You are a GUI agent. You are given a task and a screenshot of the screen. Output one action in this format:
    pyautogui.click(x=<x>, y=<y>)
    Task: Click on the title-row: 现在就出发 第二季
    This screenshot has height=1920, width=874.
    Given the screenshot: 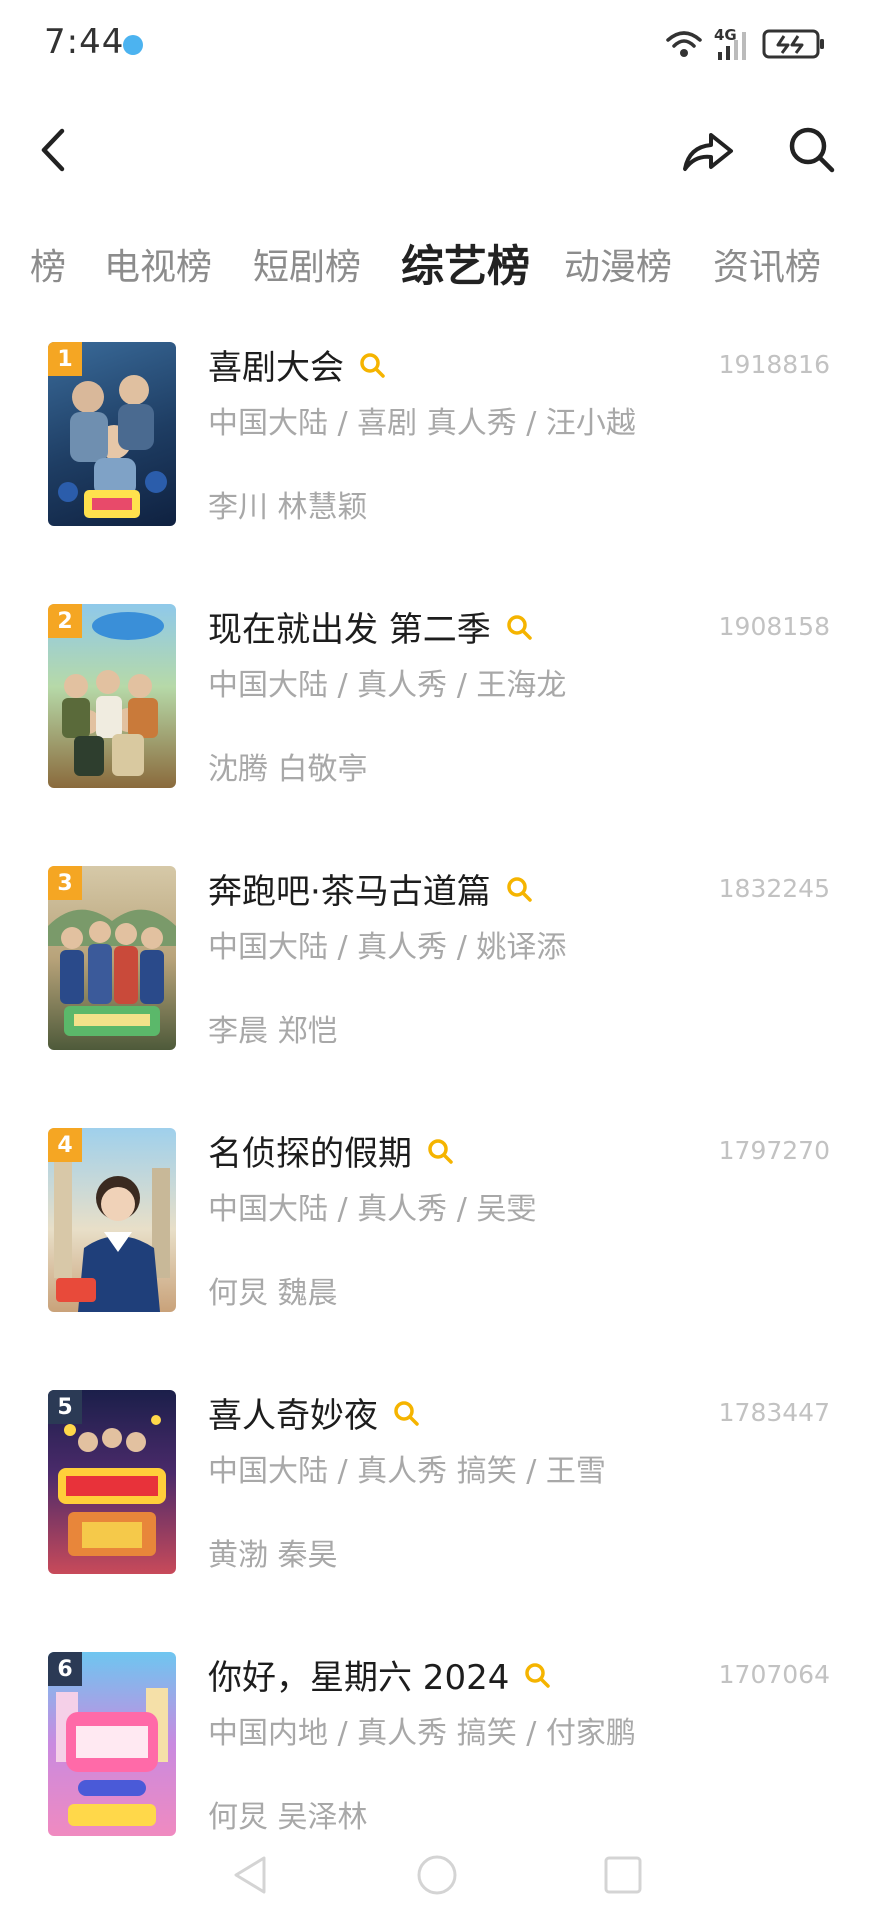 What is the action you would take?
    pyautogui.click(x=370, y=626)
    